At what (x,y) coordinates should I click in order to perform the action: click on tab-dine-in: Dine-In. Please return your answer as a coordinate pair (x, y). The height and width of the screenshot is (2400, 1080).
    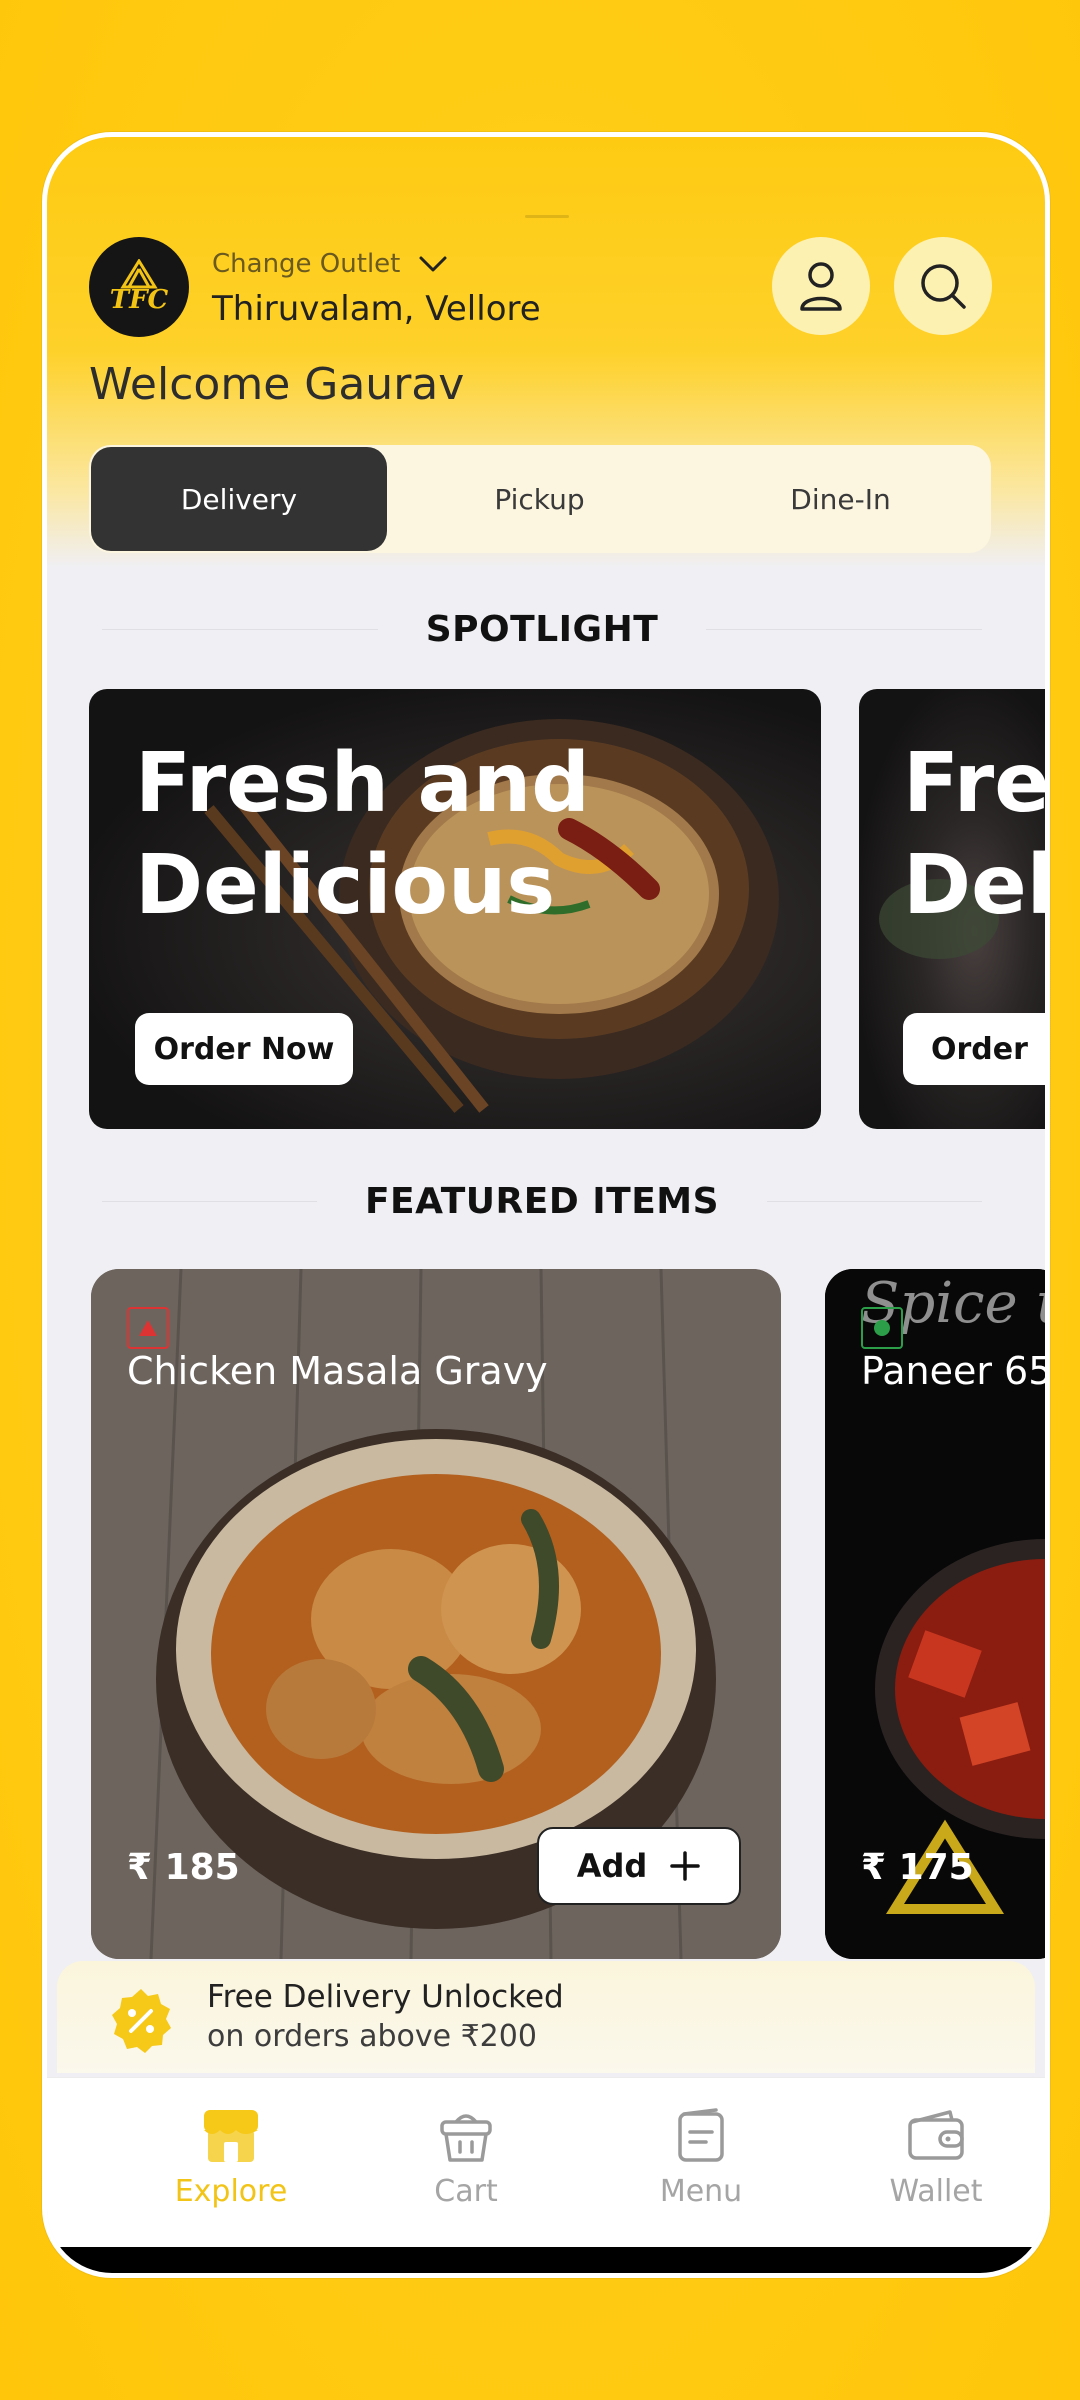
    Looking at the image, I should click on (840, 499).